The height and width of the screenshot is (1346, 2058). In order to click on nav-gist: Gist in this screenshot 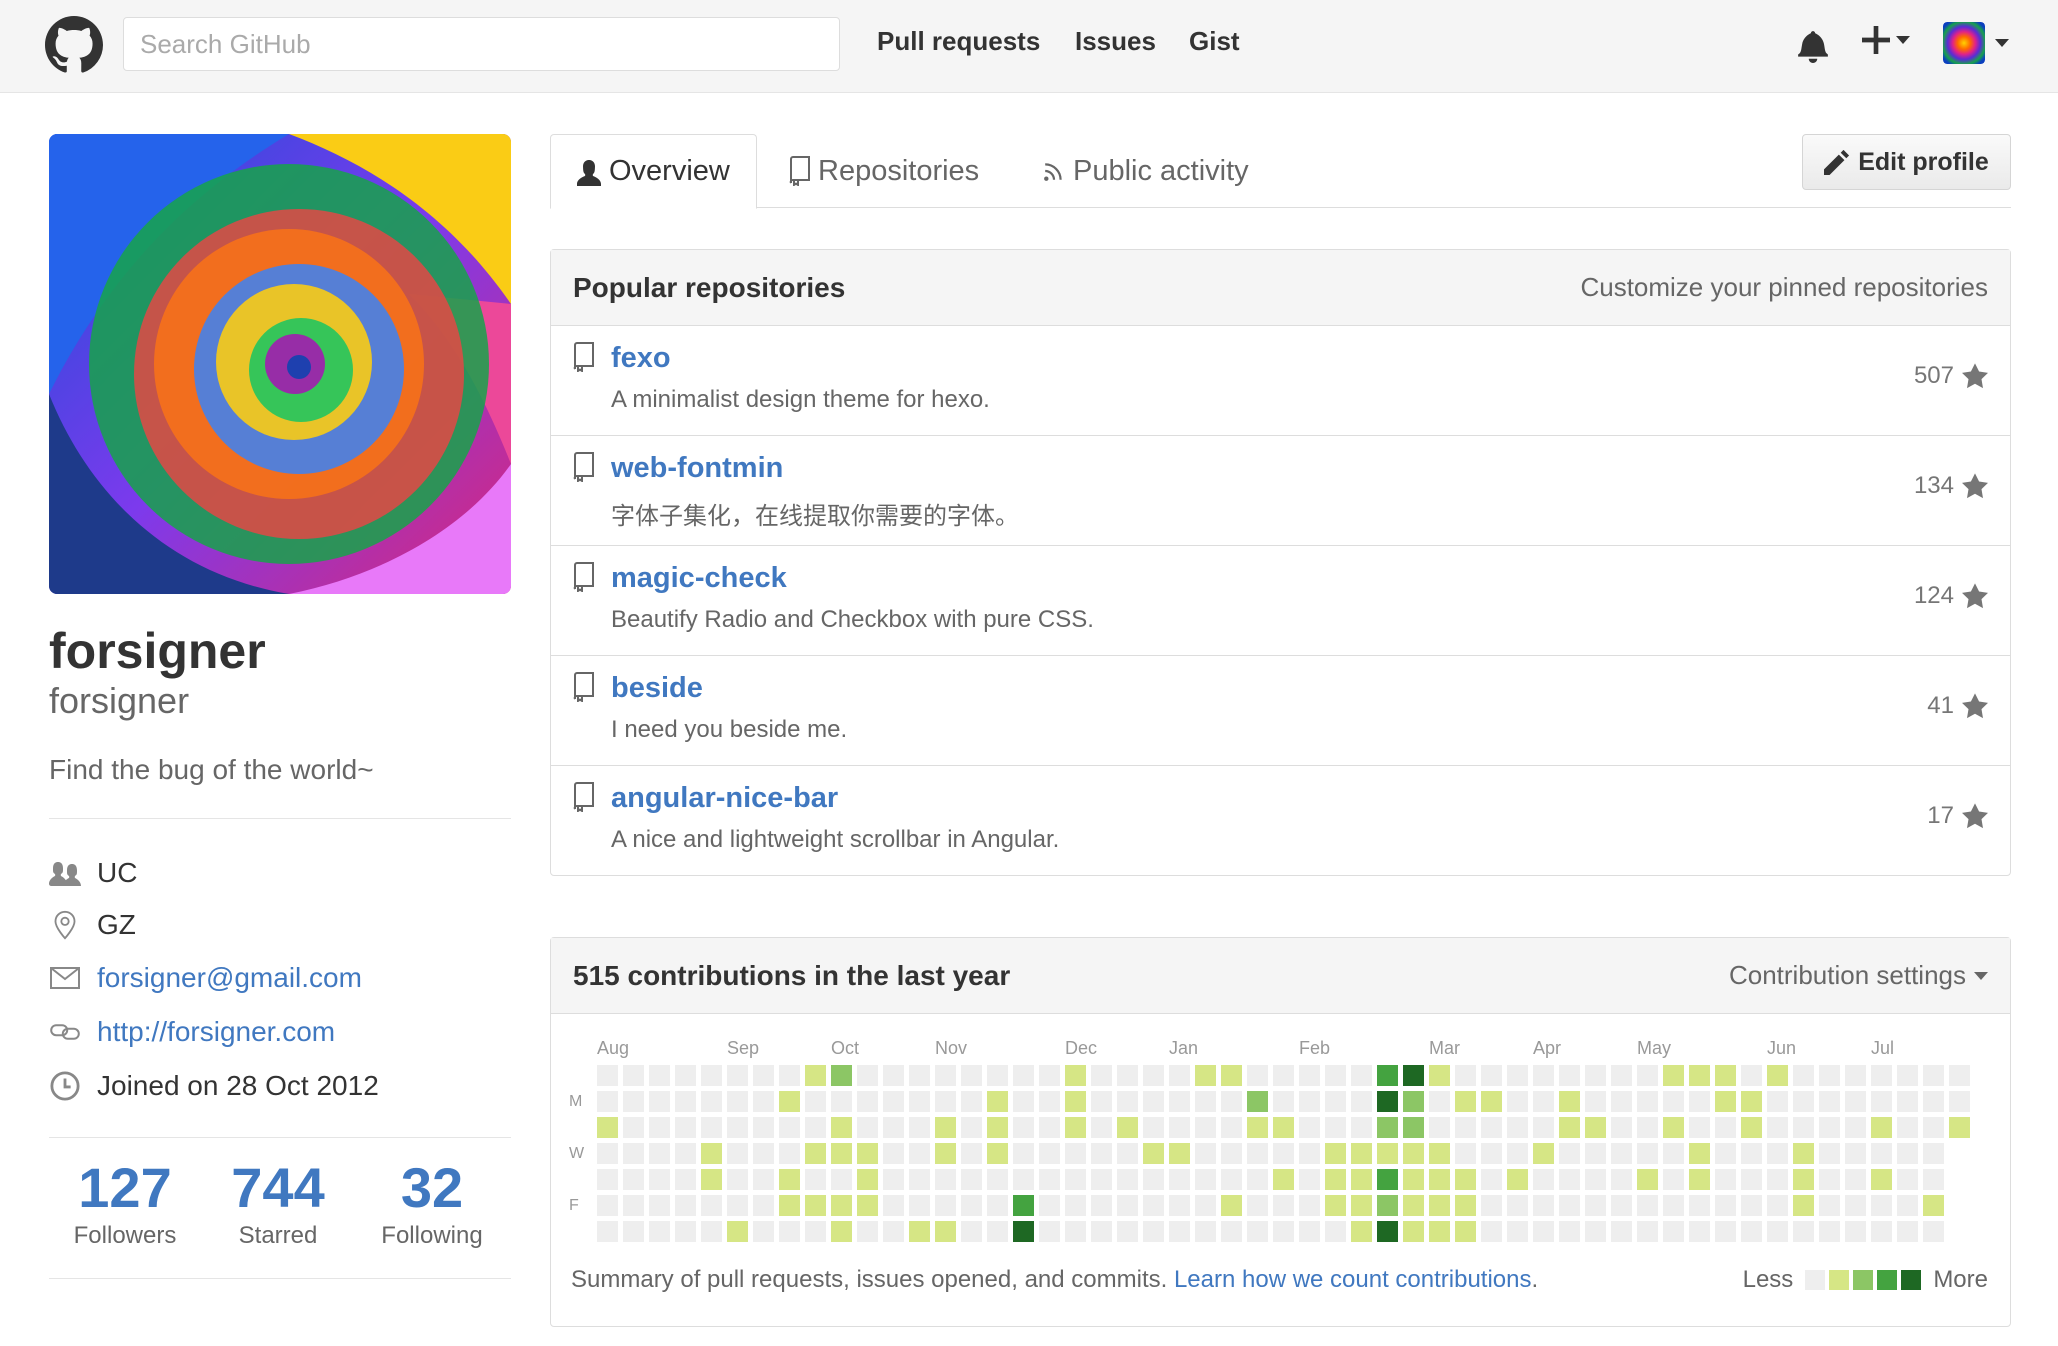, I will do `click(1214, 41)`.